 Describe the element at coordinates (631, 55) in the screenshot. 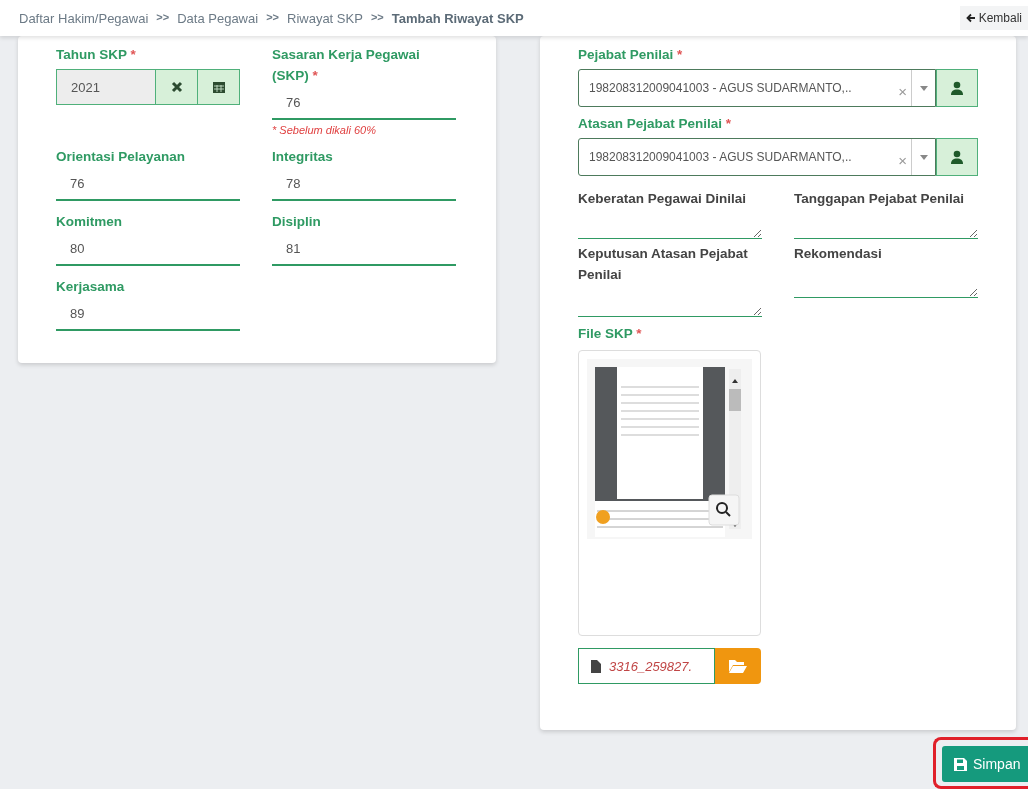

I see `field-label: Pejabat Penilai *` at that location.